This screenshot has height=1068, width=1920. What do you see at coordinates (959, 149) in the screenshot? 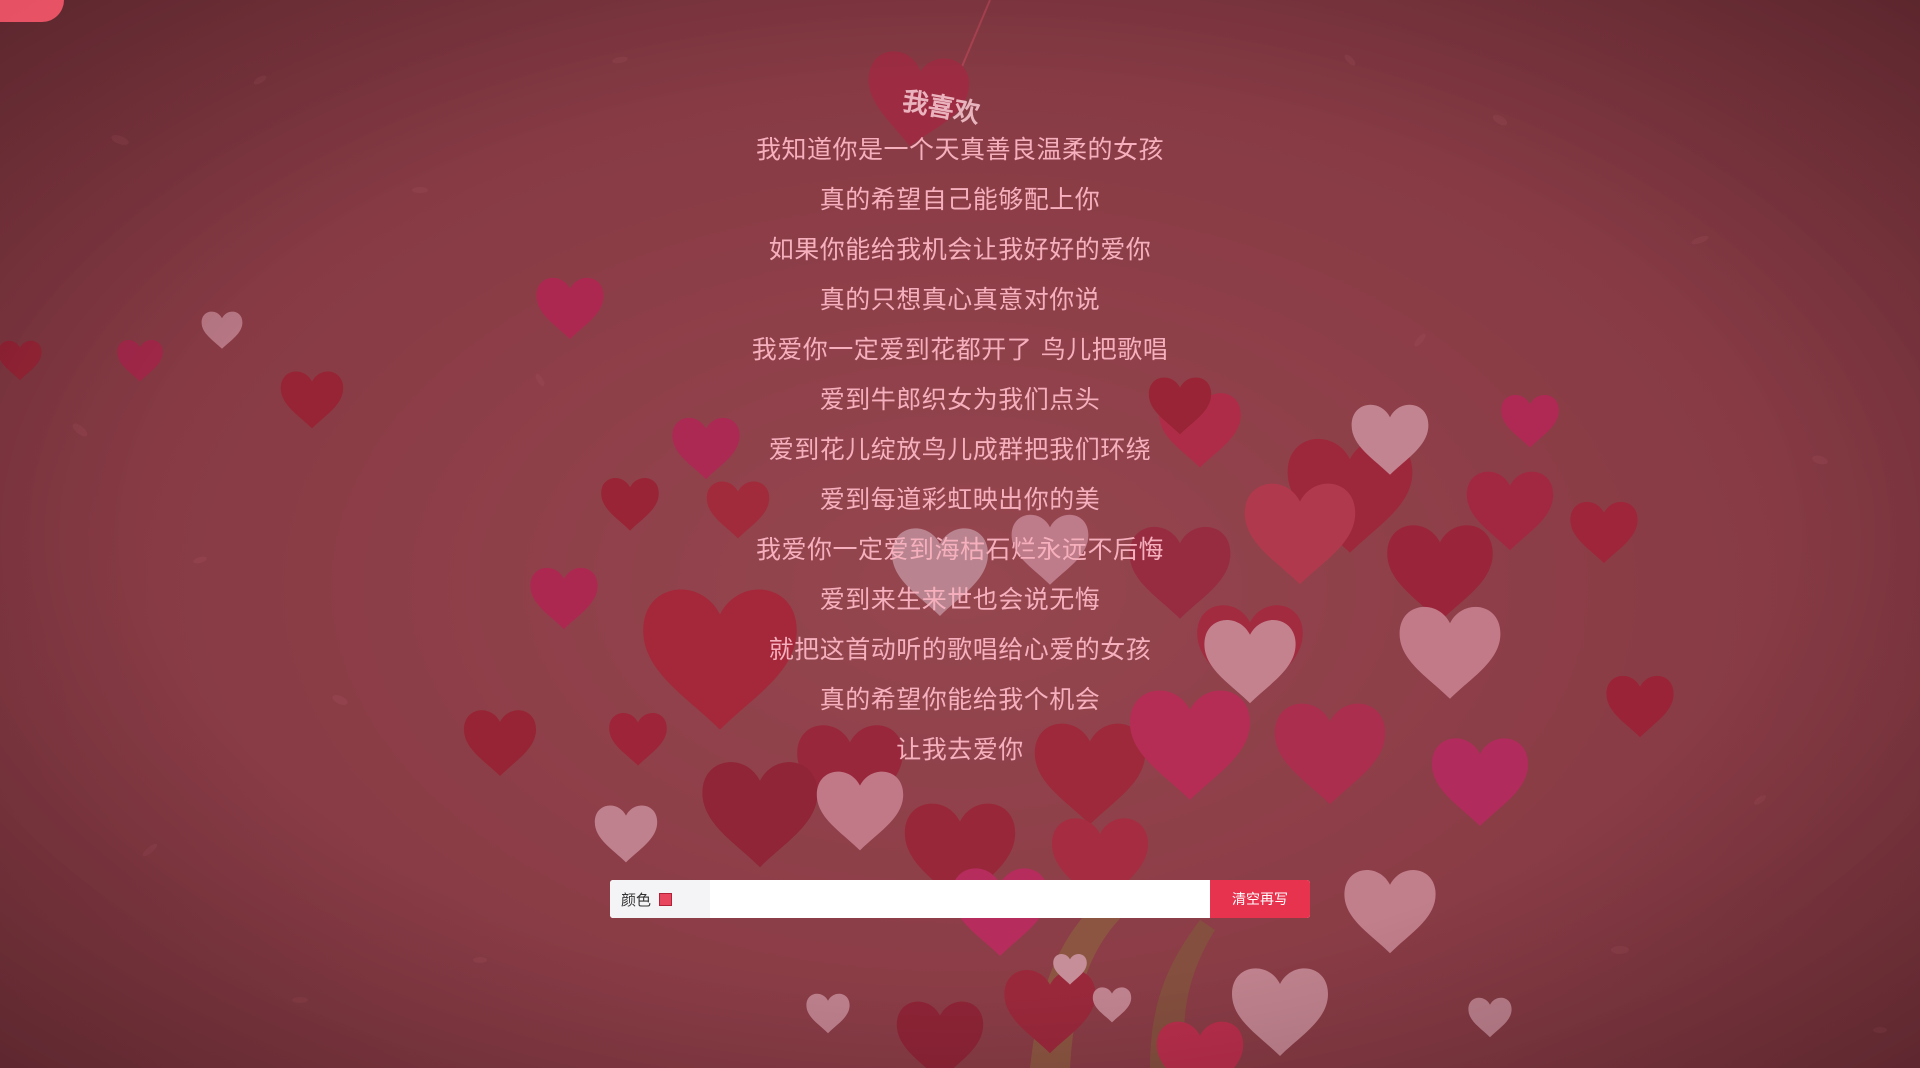
I see `lyric-line: 我知道你是一个天真善良温柔的女孩` at bounding box center [959, 149].